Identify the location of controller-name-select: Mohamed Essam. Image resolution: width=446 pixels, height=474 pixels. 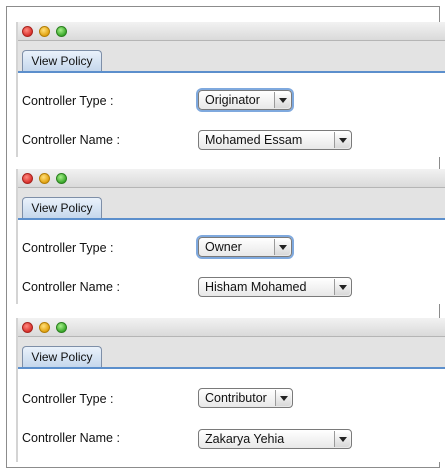
(275, 140).